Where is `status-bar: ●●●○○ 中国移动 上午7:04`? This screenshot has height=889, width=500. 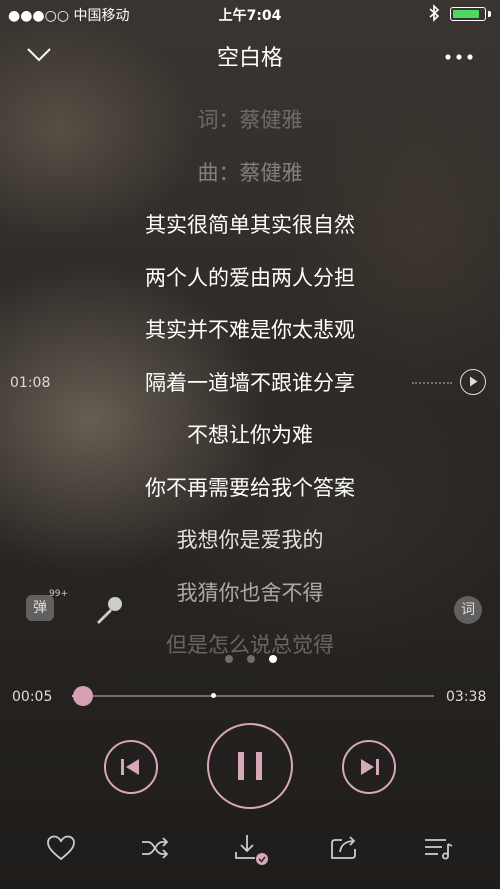
status-bar: ●●●○○ 中国移动 上午7:04 is located at coordinates (250, 14).